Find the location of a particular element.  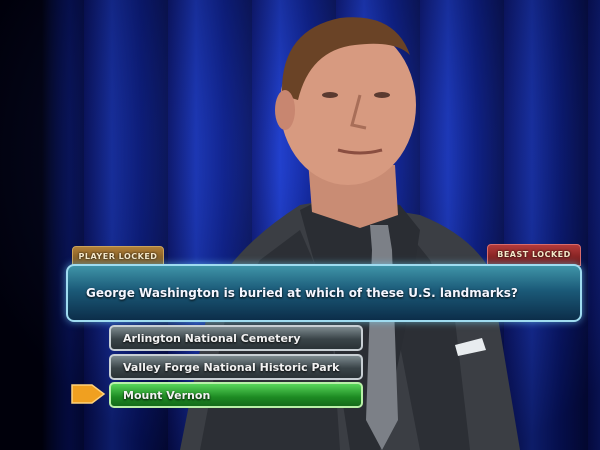

answer-option-2: Valley Forge National Historic Park is located at coordinates (236, 367).